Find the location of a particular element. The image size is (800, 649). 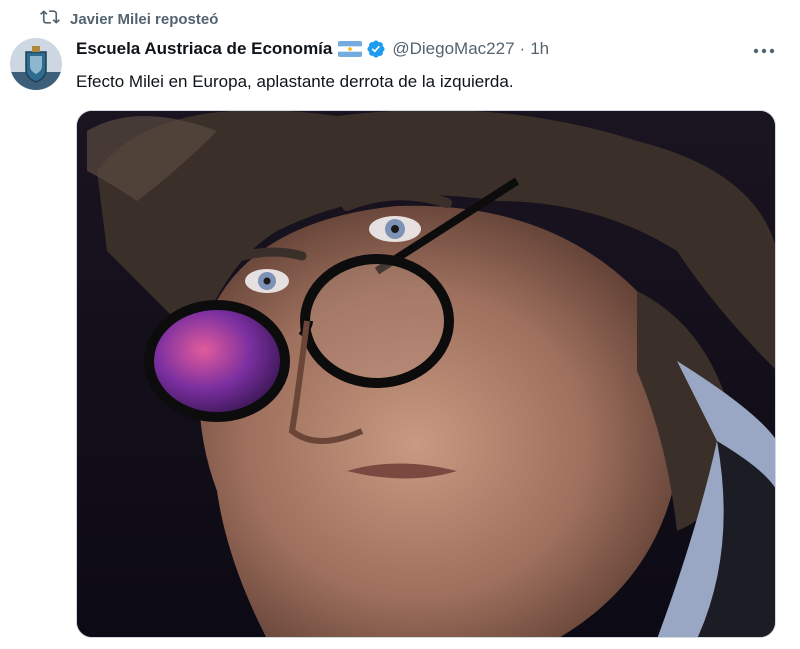

more-options-button is located at coordinates (764, 50).